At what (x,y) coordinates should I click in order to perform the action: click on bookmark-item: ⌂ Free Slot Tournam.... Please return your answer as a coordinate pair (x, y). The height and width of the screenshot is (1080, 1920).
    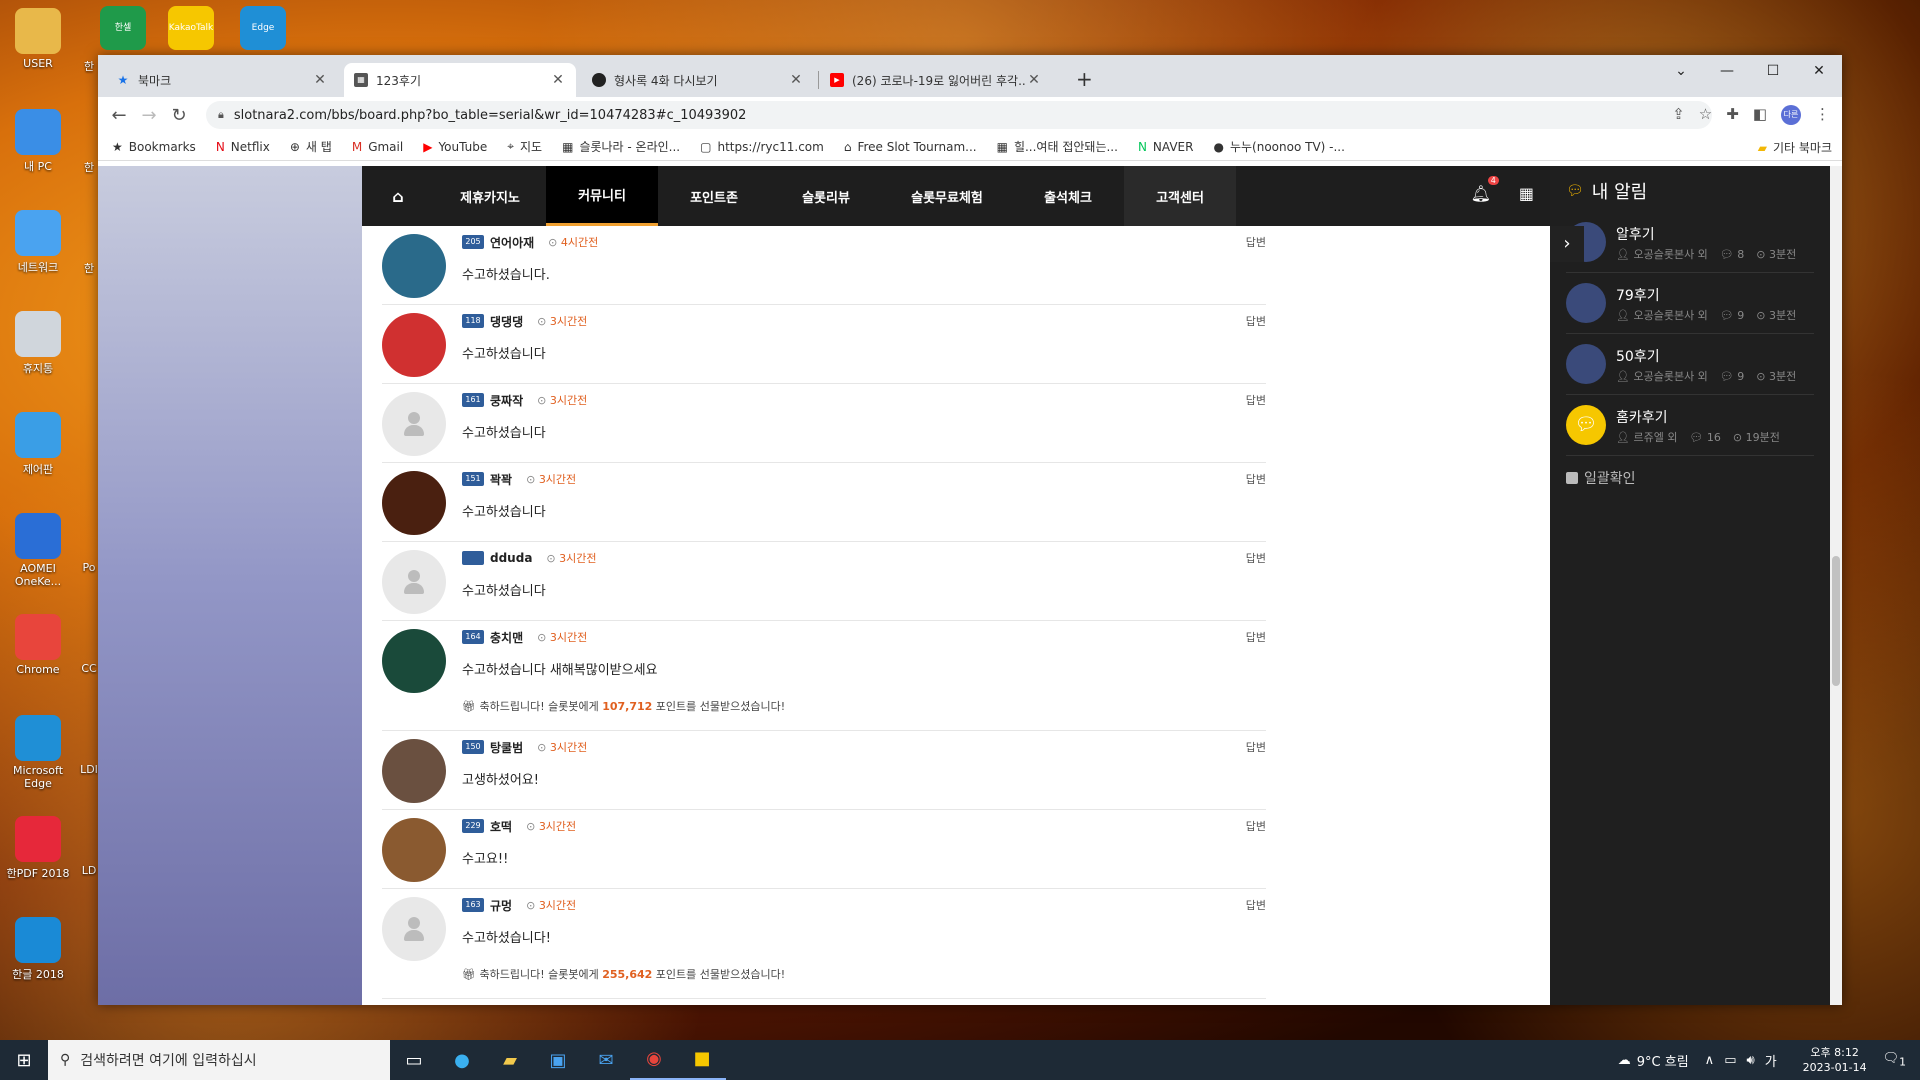
    Looking at the image, I should click on (910, 147).